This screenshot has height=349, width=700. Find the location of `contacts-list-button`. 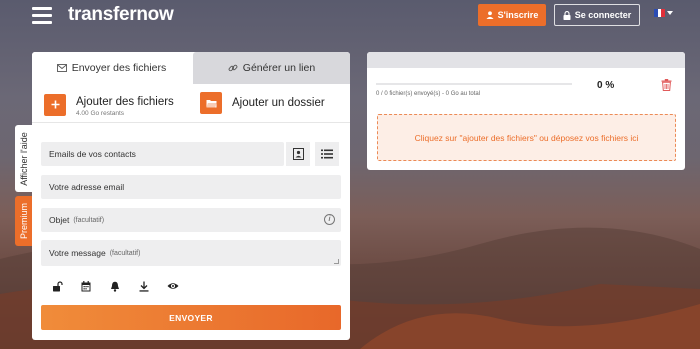

contacts-list-button is located at coordinates (327, 154).